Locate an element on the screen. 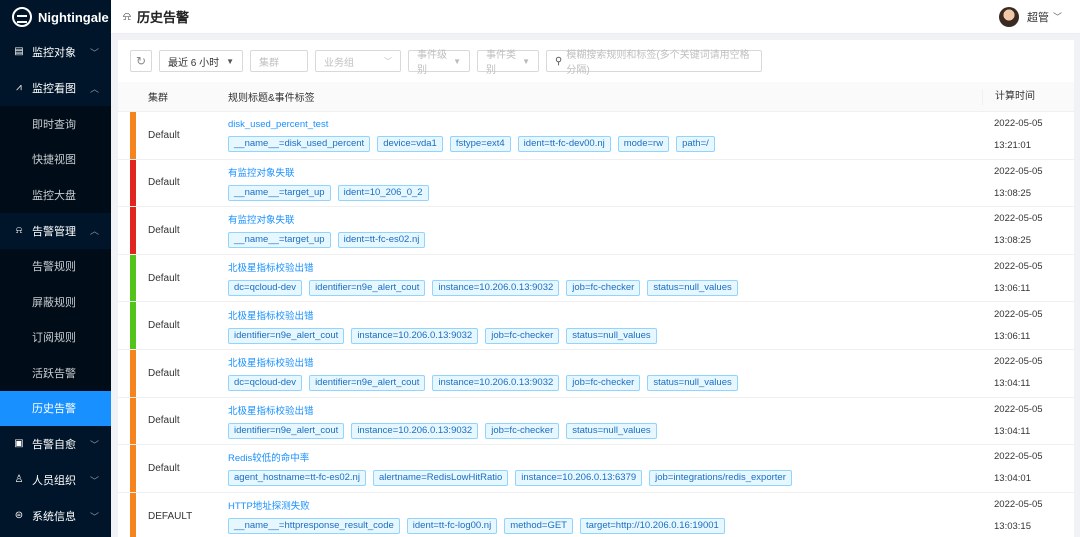  sidebar-item: 监控大盘 is located at coordinates (55, 195).